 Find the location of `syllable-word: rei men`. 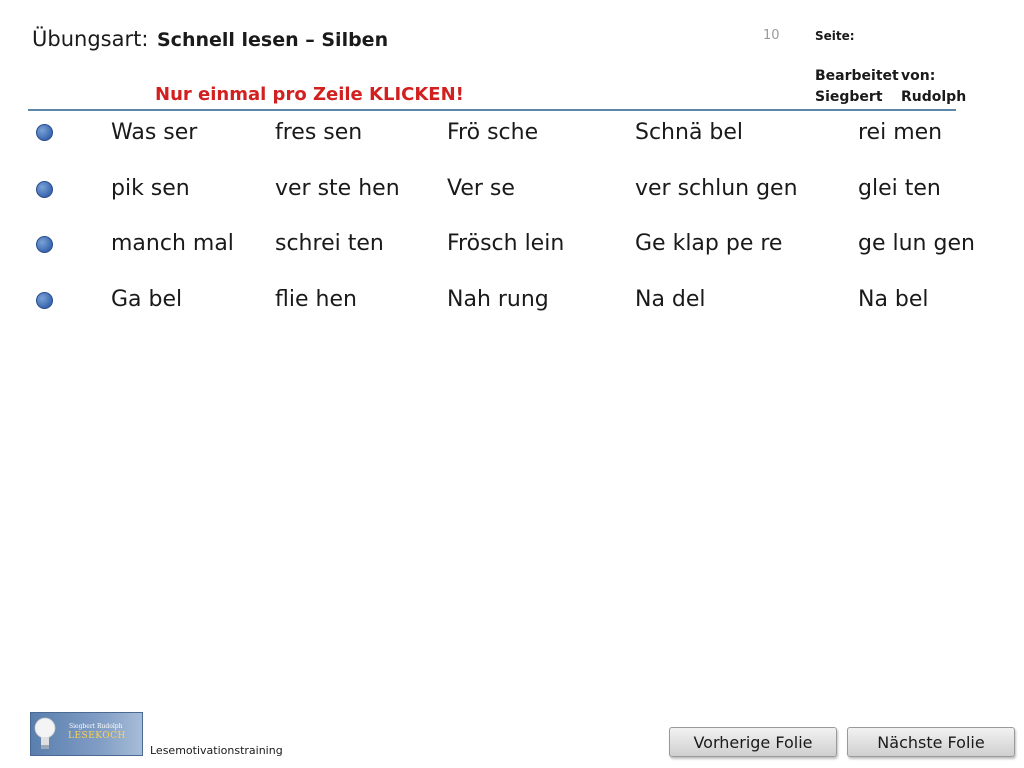

syllable-word: rei men is located at coordinates (900, 132).